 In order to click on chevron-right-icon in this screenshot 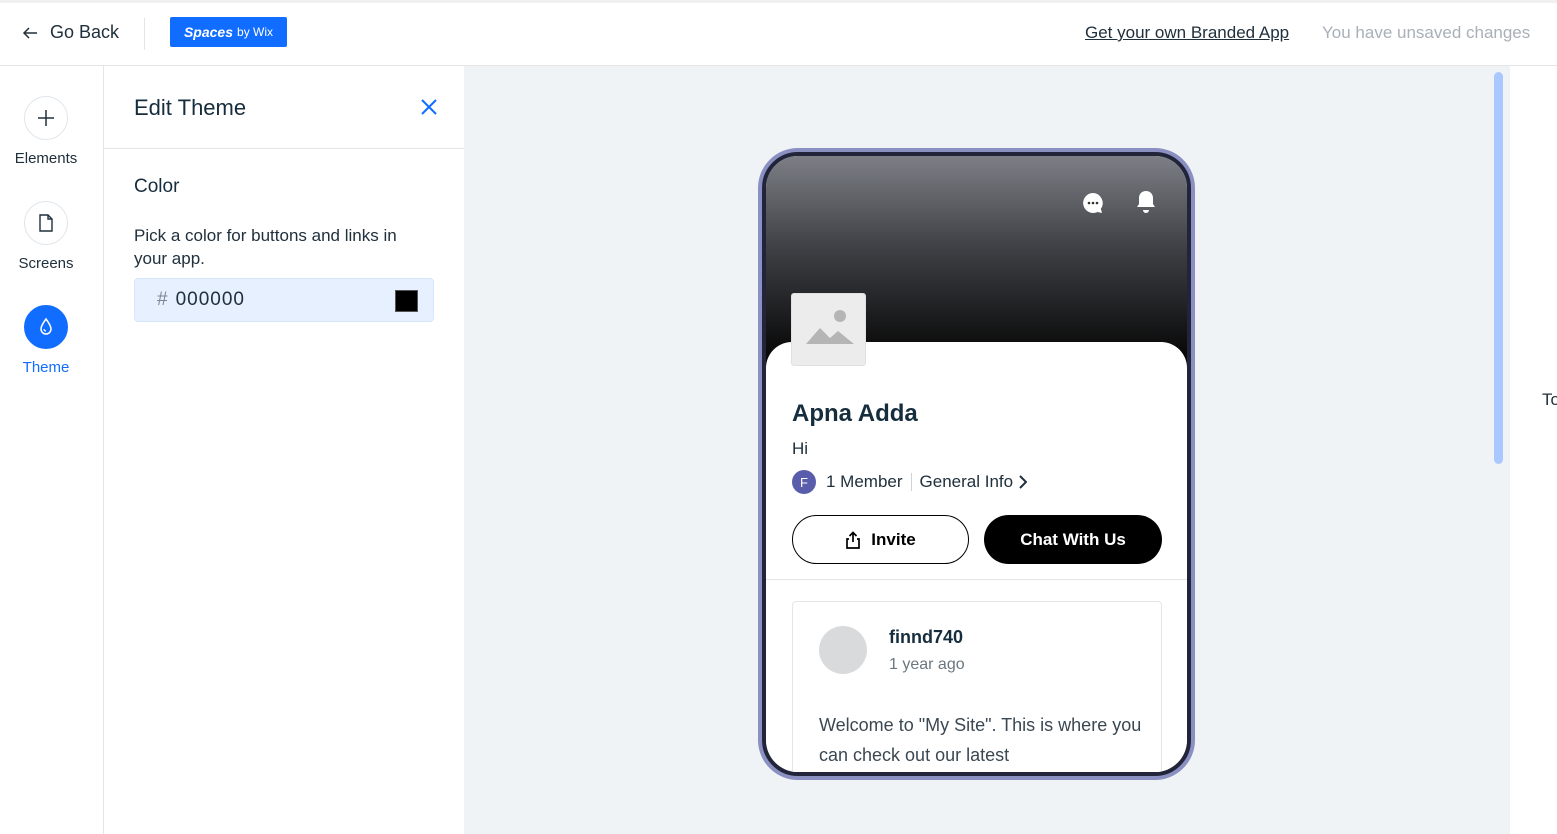, I will do `click(1023, 482)`.